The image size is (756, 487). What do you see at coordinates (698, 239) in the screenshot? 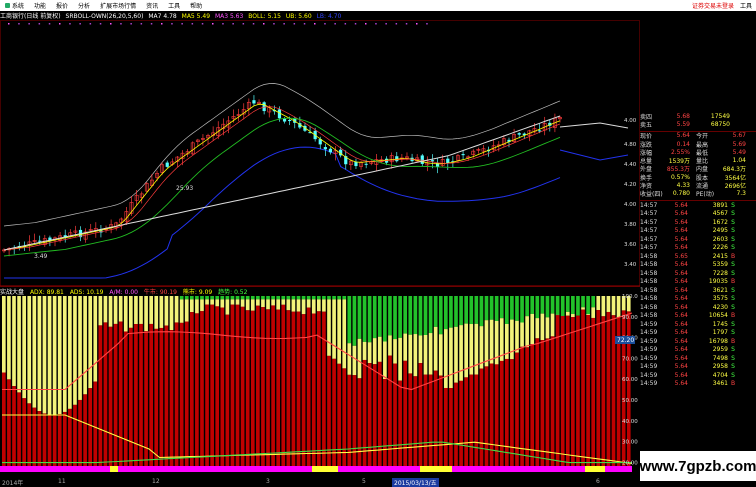
I see `tick-row: 14:57 5.64 2603 S` at bounding box center [698, 239].